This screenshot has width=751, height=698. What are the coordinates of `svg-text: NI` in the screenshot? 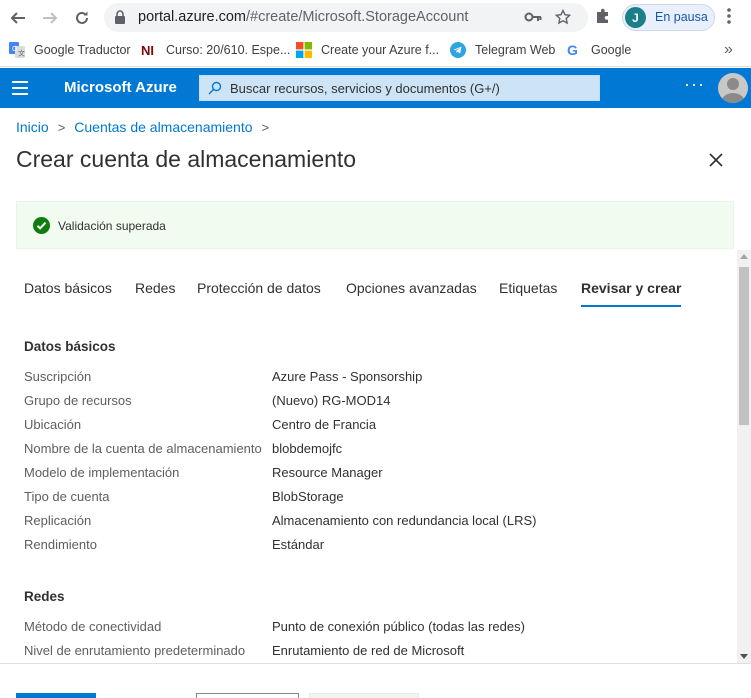 It's located at (147, 50).